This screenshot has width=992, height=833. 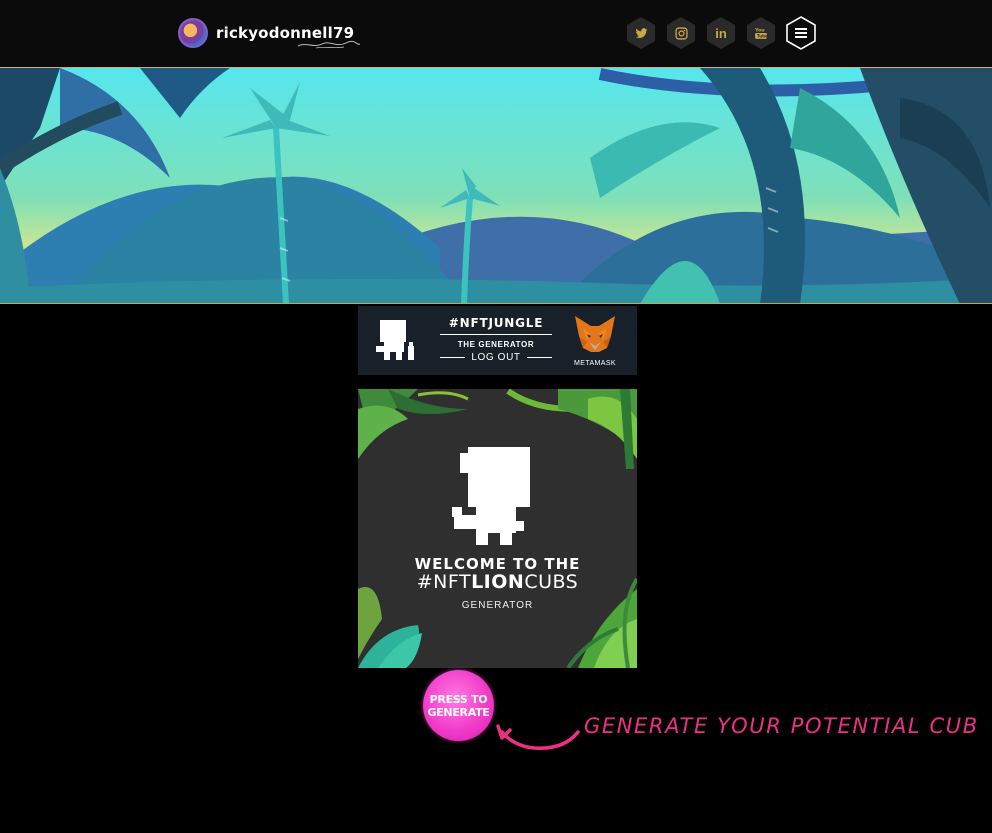 I want to click on linkedin-link: in, so click(x=721, y=33).